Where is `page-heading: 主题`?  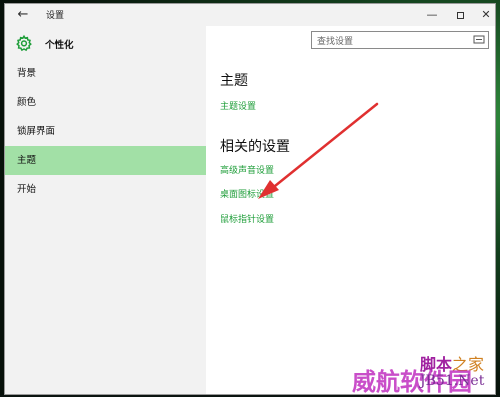 page-heading: 主题 is located at coordinates (234, 81).